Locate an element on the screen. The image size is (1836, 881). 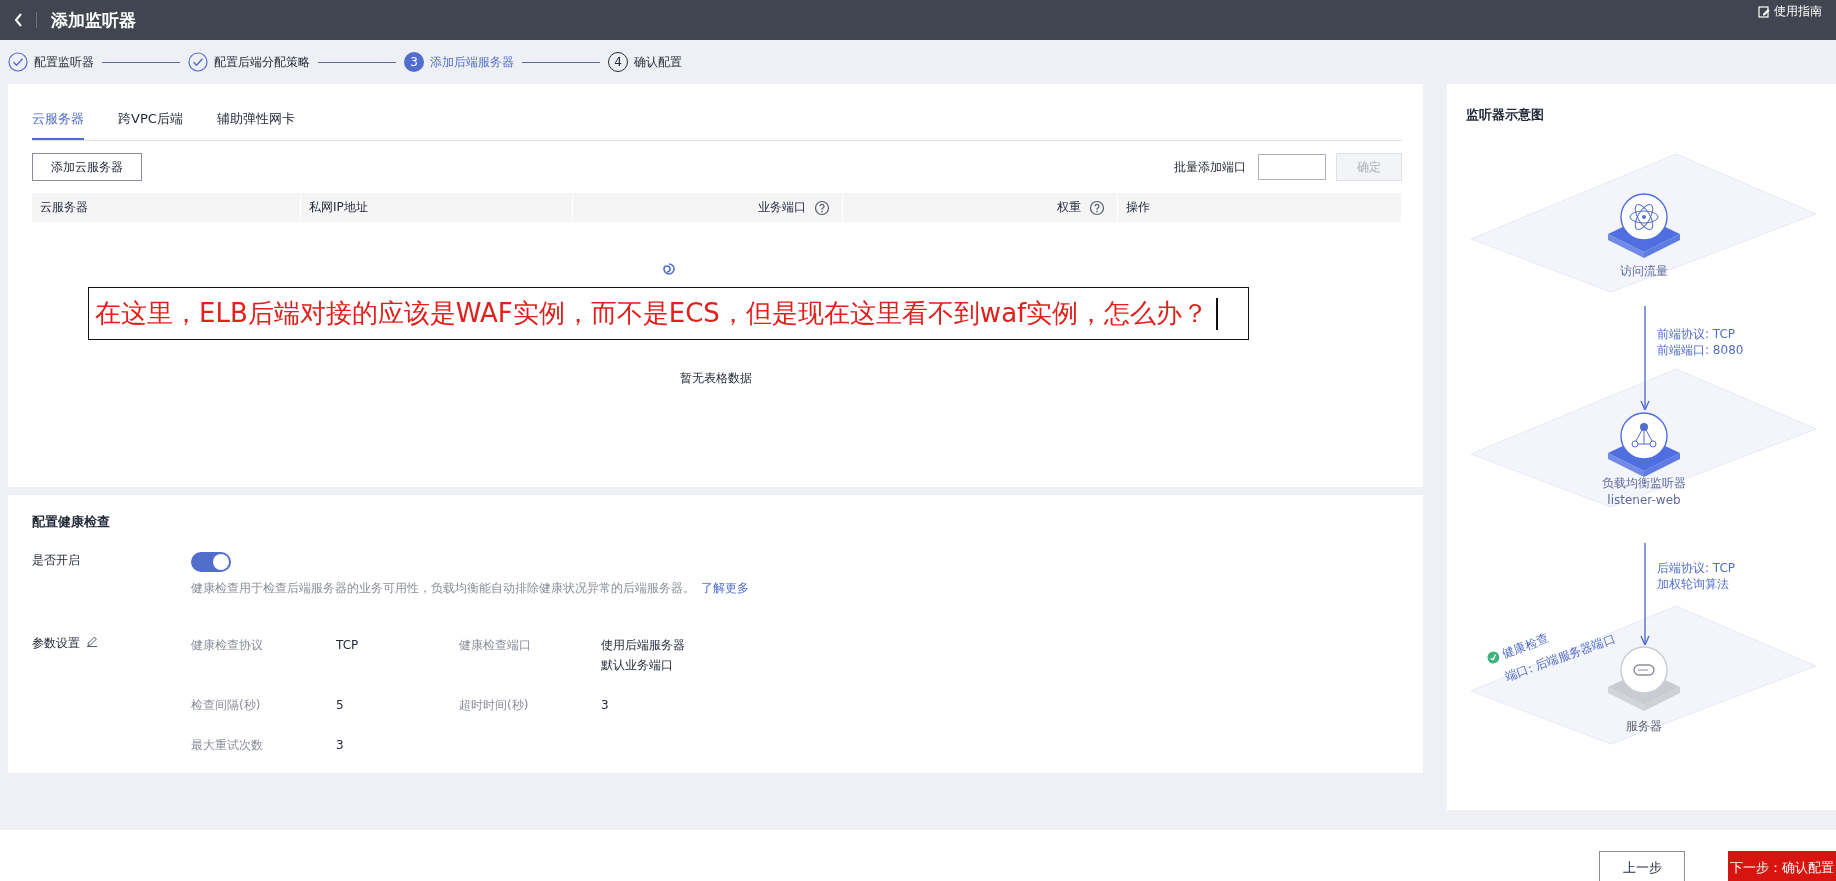
tab: 辅助弹性网卡 is located at coordinates (255, 125).